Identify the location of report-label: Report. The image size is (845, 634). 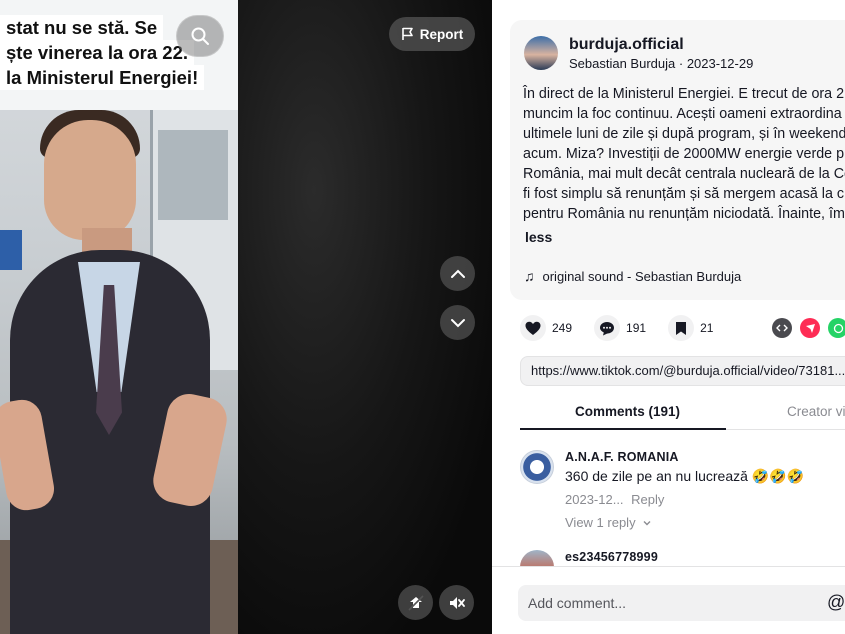
(441, 34).